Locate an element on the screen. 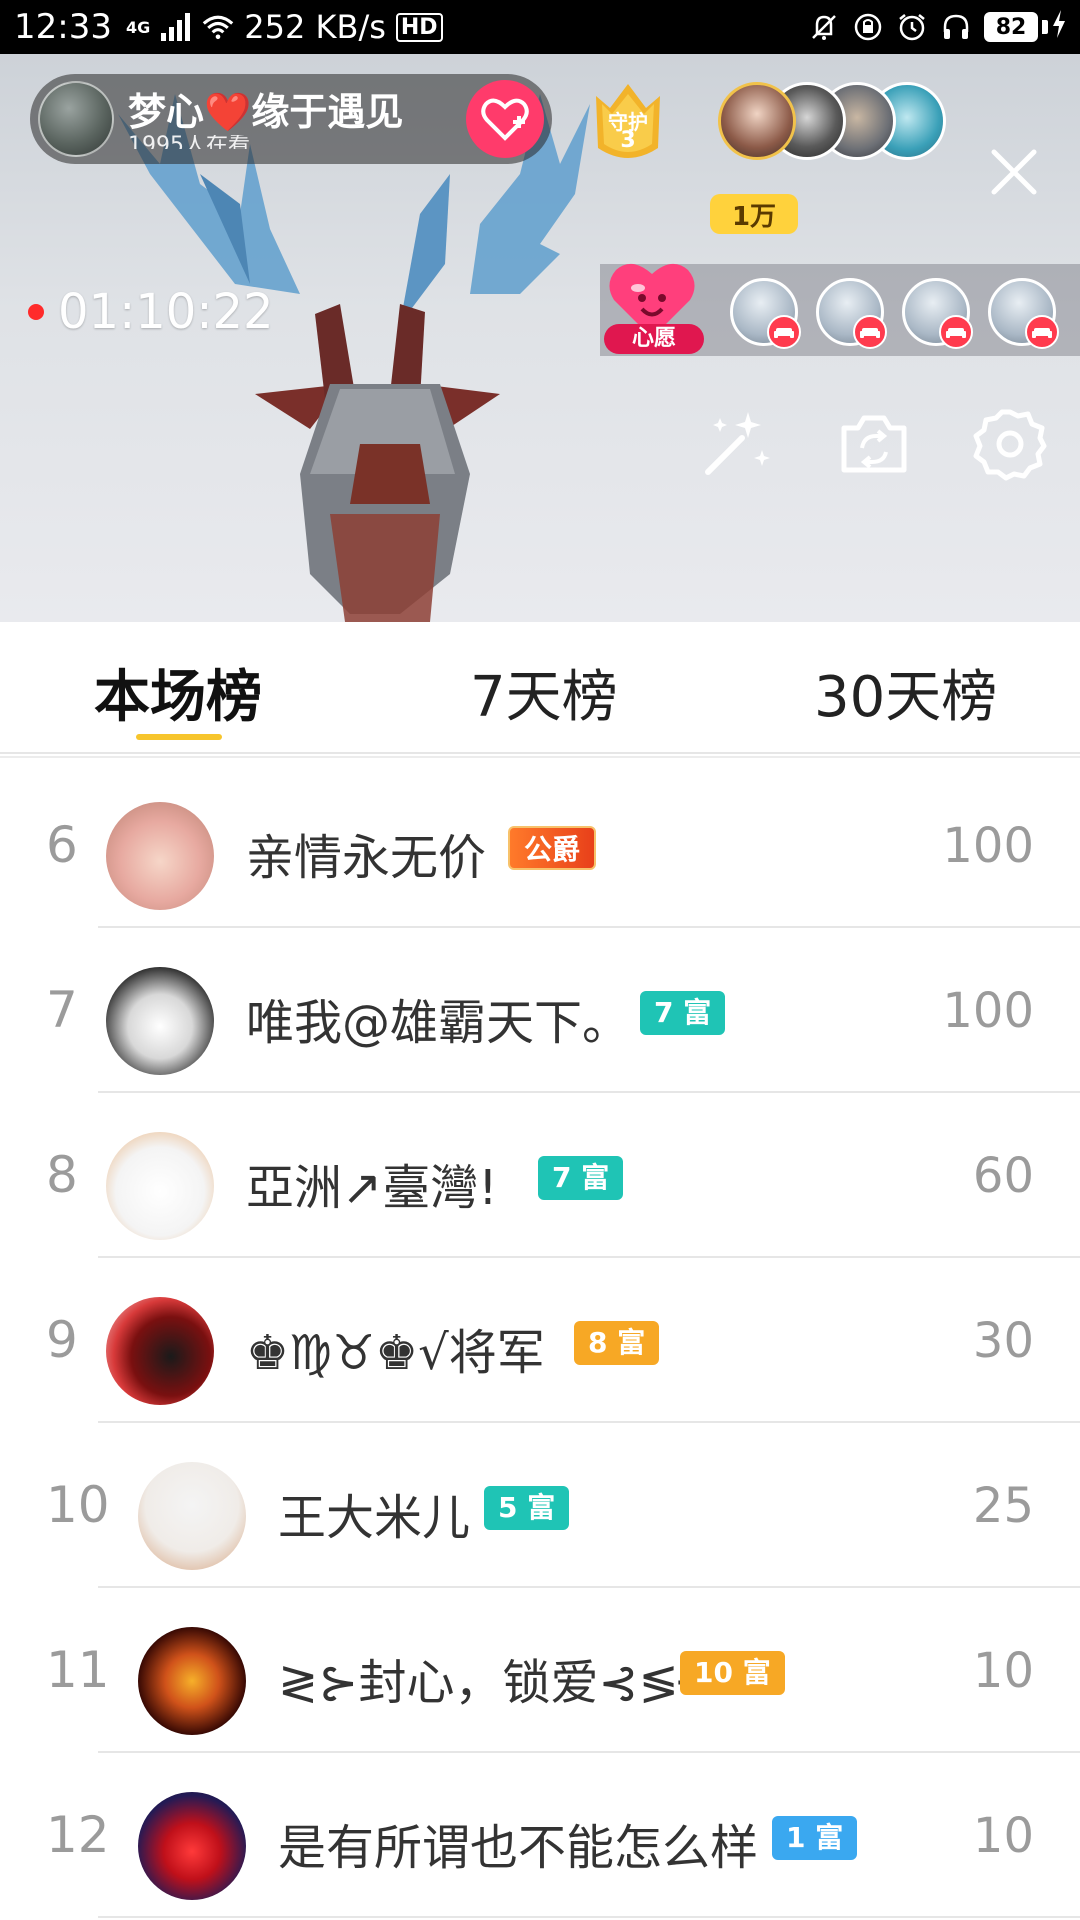  tab-30-days: 30天榜 is located at coordinates (905, 692).